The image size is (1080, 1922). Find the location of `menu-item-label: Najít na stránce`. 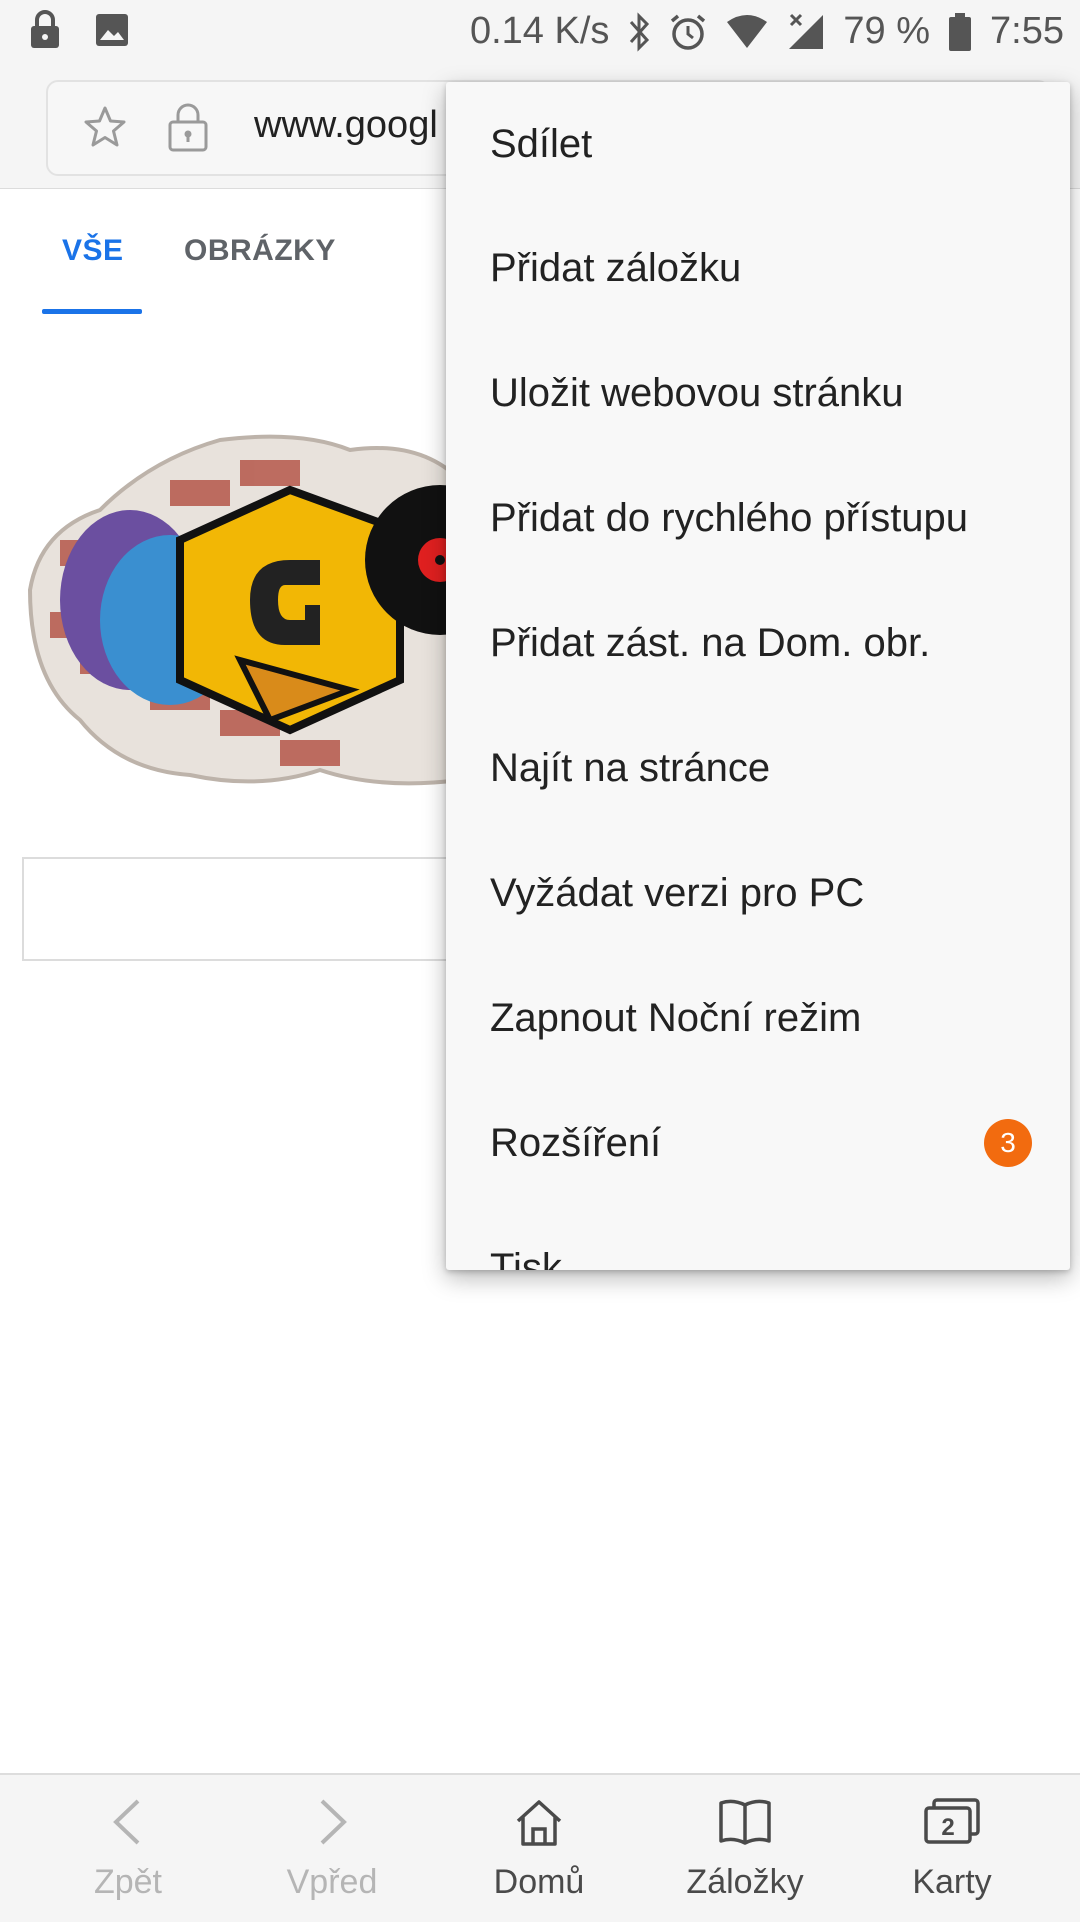

menu-item-label: Najít na stránce is located at coordinates (630, 767).